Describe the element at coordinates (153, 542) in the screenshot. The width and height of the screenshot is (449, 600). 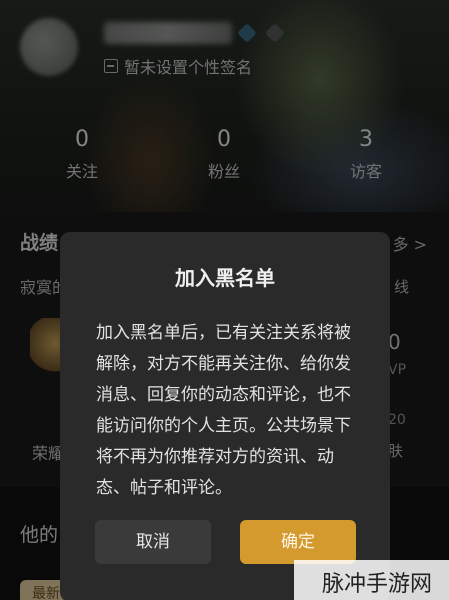
I see `cancel-button: 取消` at that location.